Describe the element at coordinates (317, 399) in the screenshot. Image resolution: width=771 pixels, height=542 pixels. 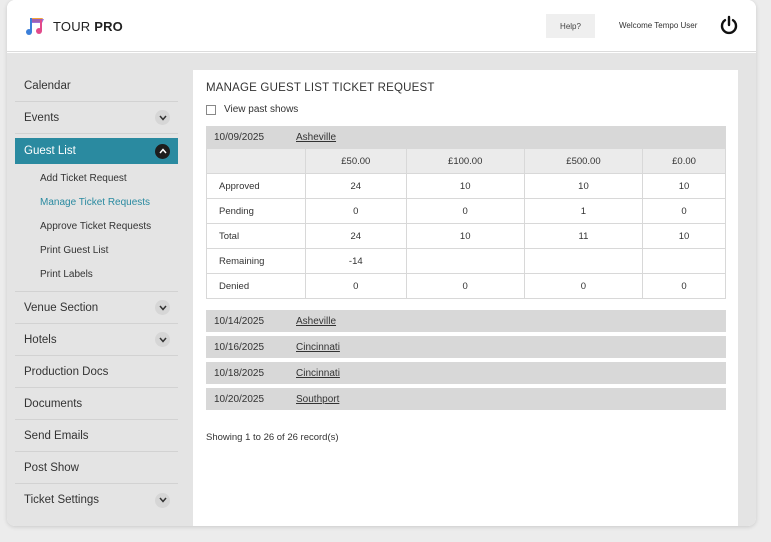
I see `show-city-link: Southport` at that location.